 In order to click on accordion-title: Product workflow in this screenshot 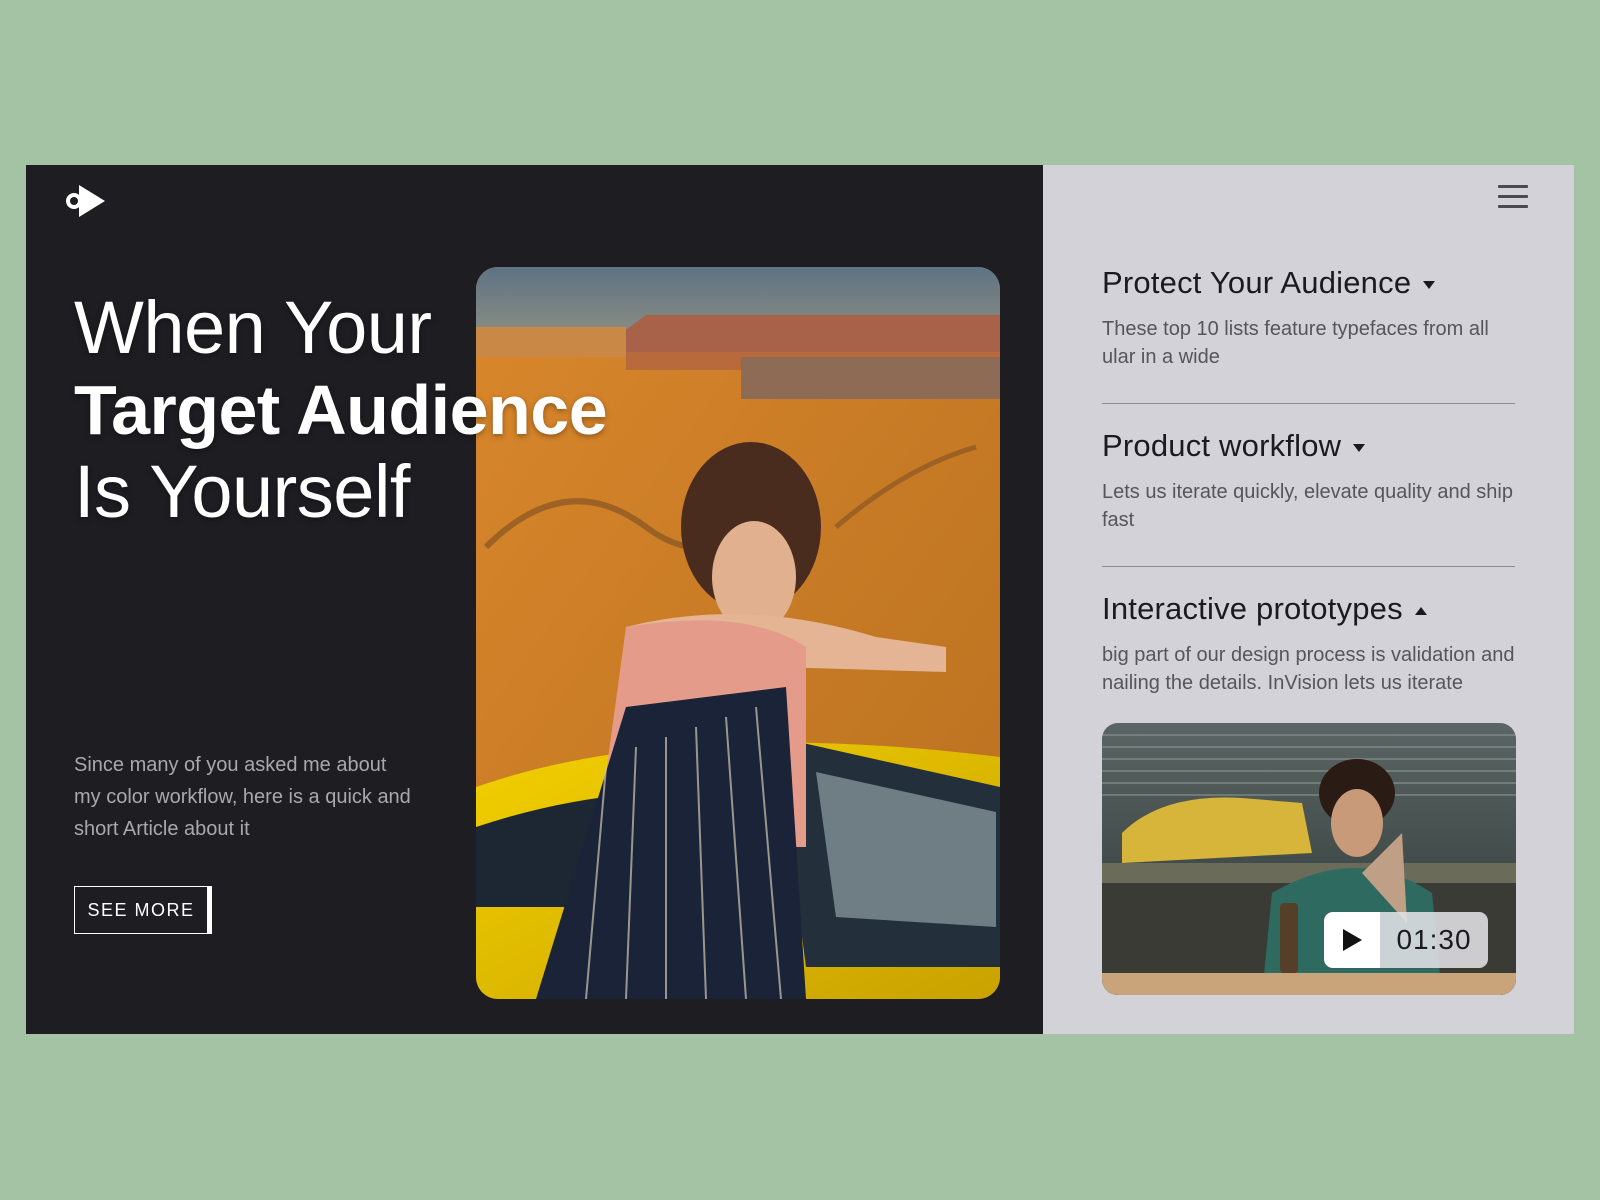, I will do `click(1222, 445)`.